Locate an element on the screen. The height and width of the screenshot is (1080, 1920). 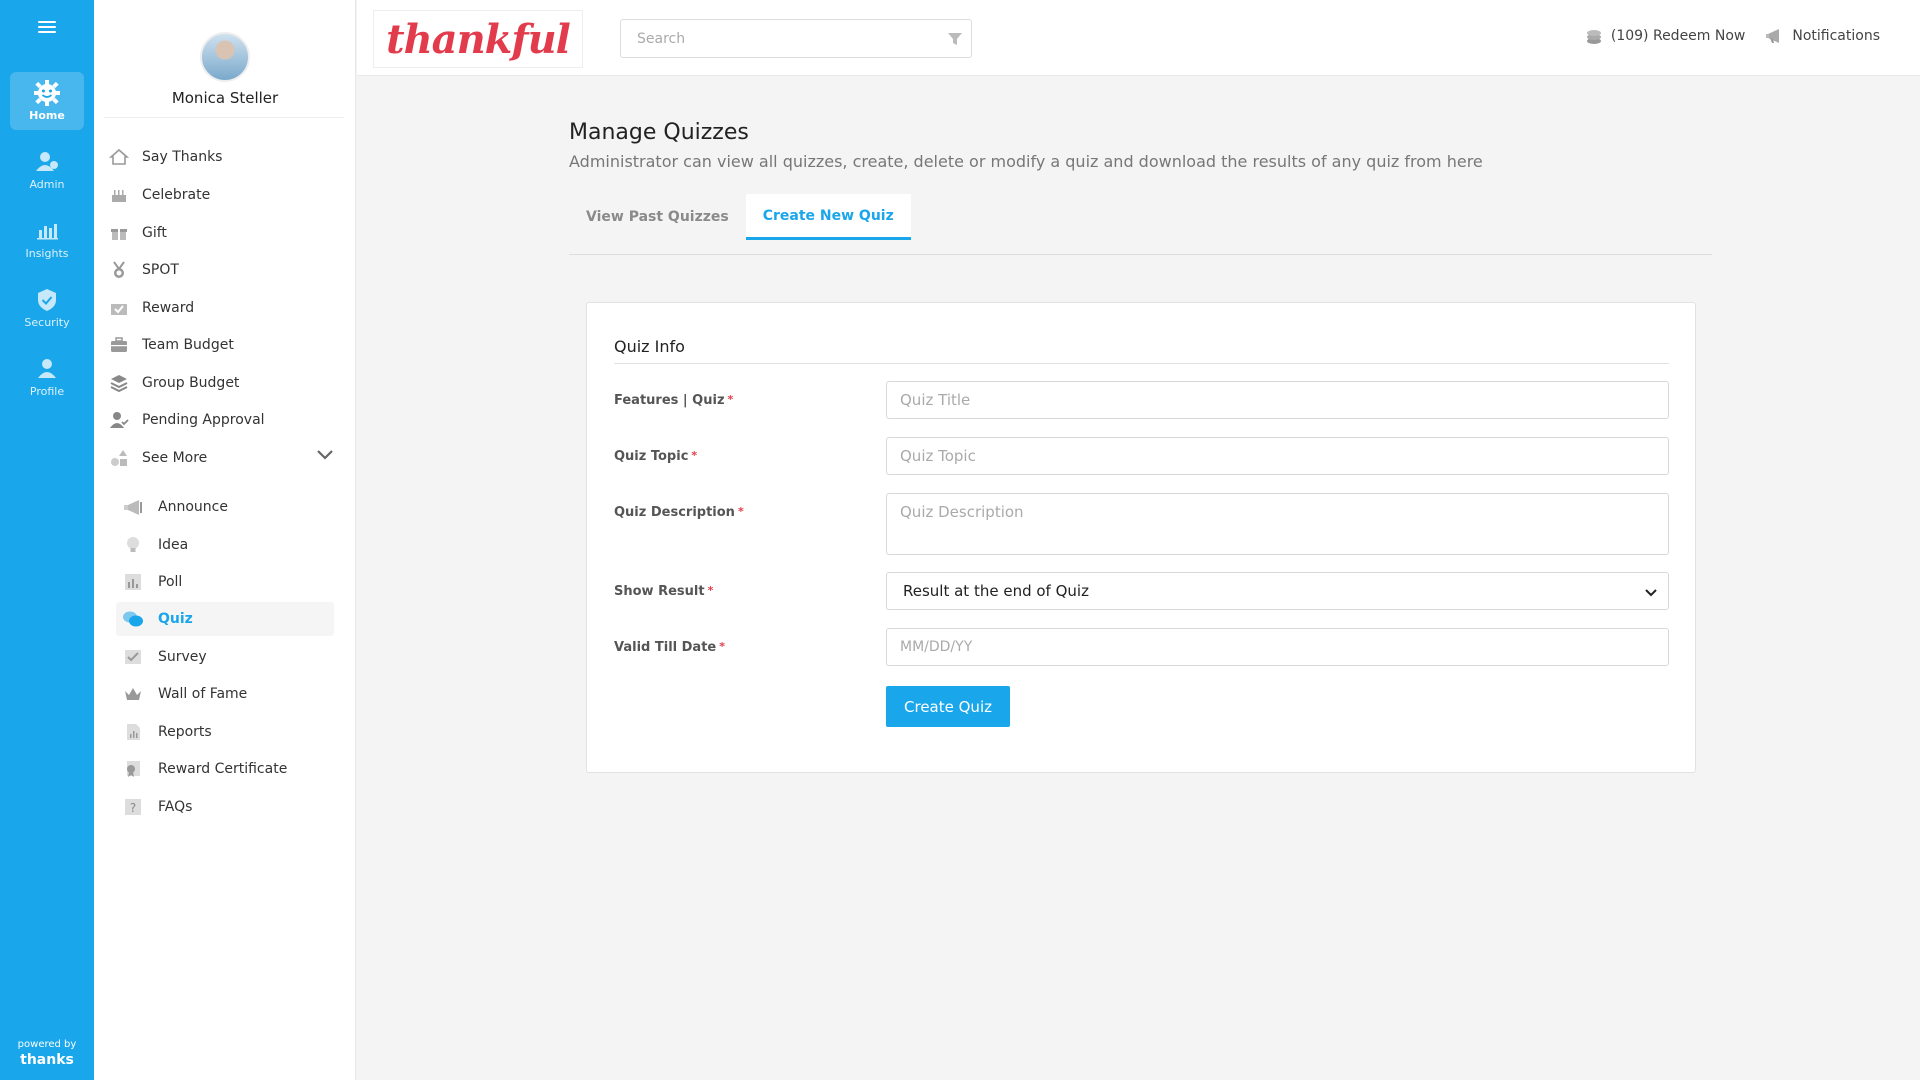
rail-item-label: Profile is located at coordinates (47, 391).